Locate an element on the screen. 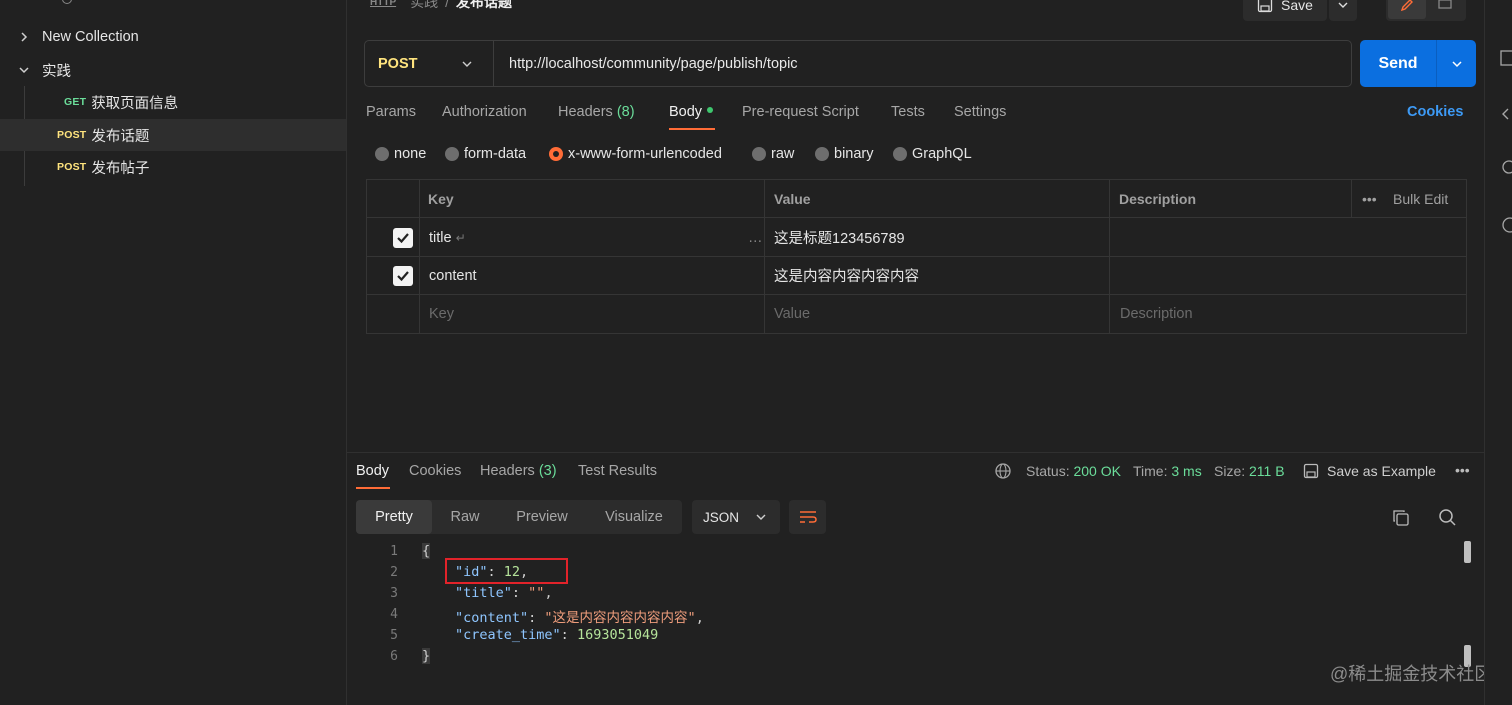 This screenshot has height=705, width=1512. collection-label: New Collection is located at coordinates (90, 37).